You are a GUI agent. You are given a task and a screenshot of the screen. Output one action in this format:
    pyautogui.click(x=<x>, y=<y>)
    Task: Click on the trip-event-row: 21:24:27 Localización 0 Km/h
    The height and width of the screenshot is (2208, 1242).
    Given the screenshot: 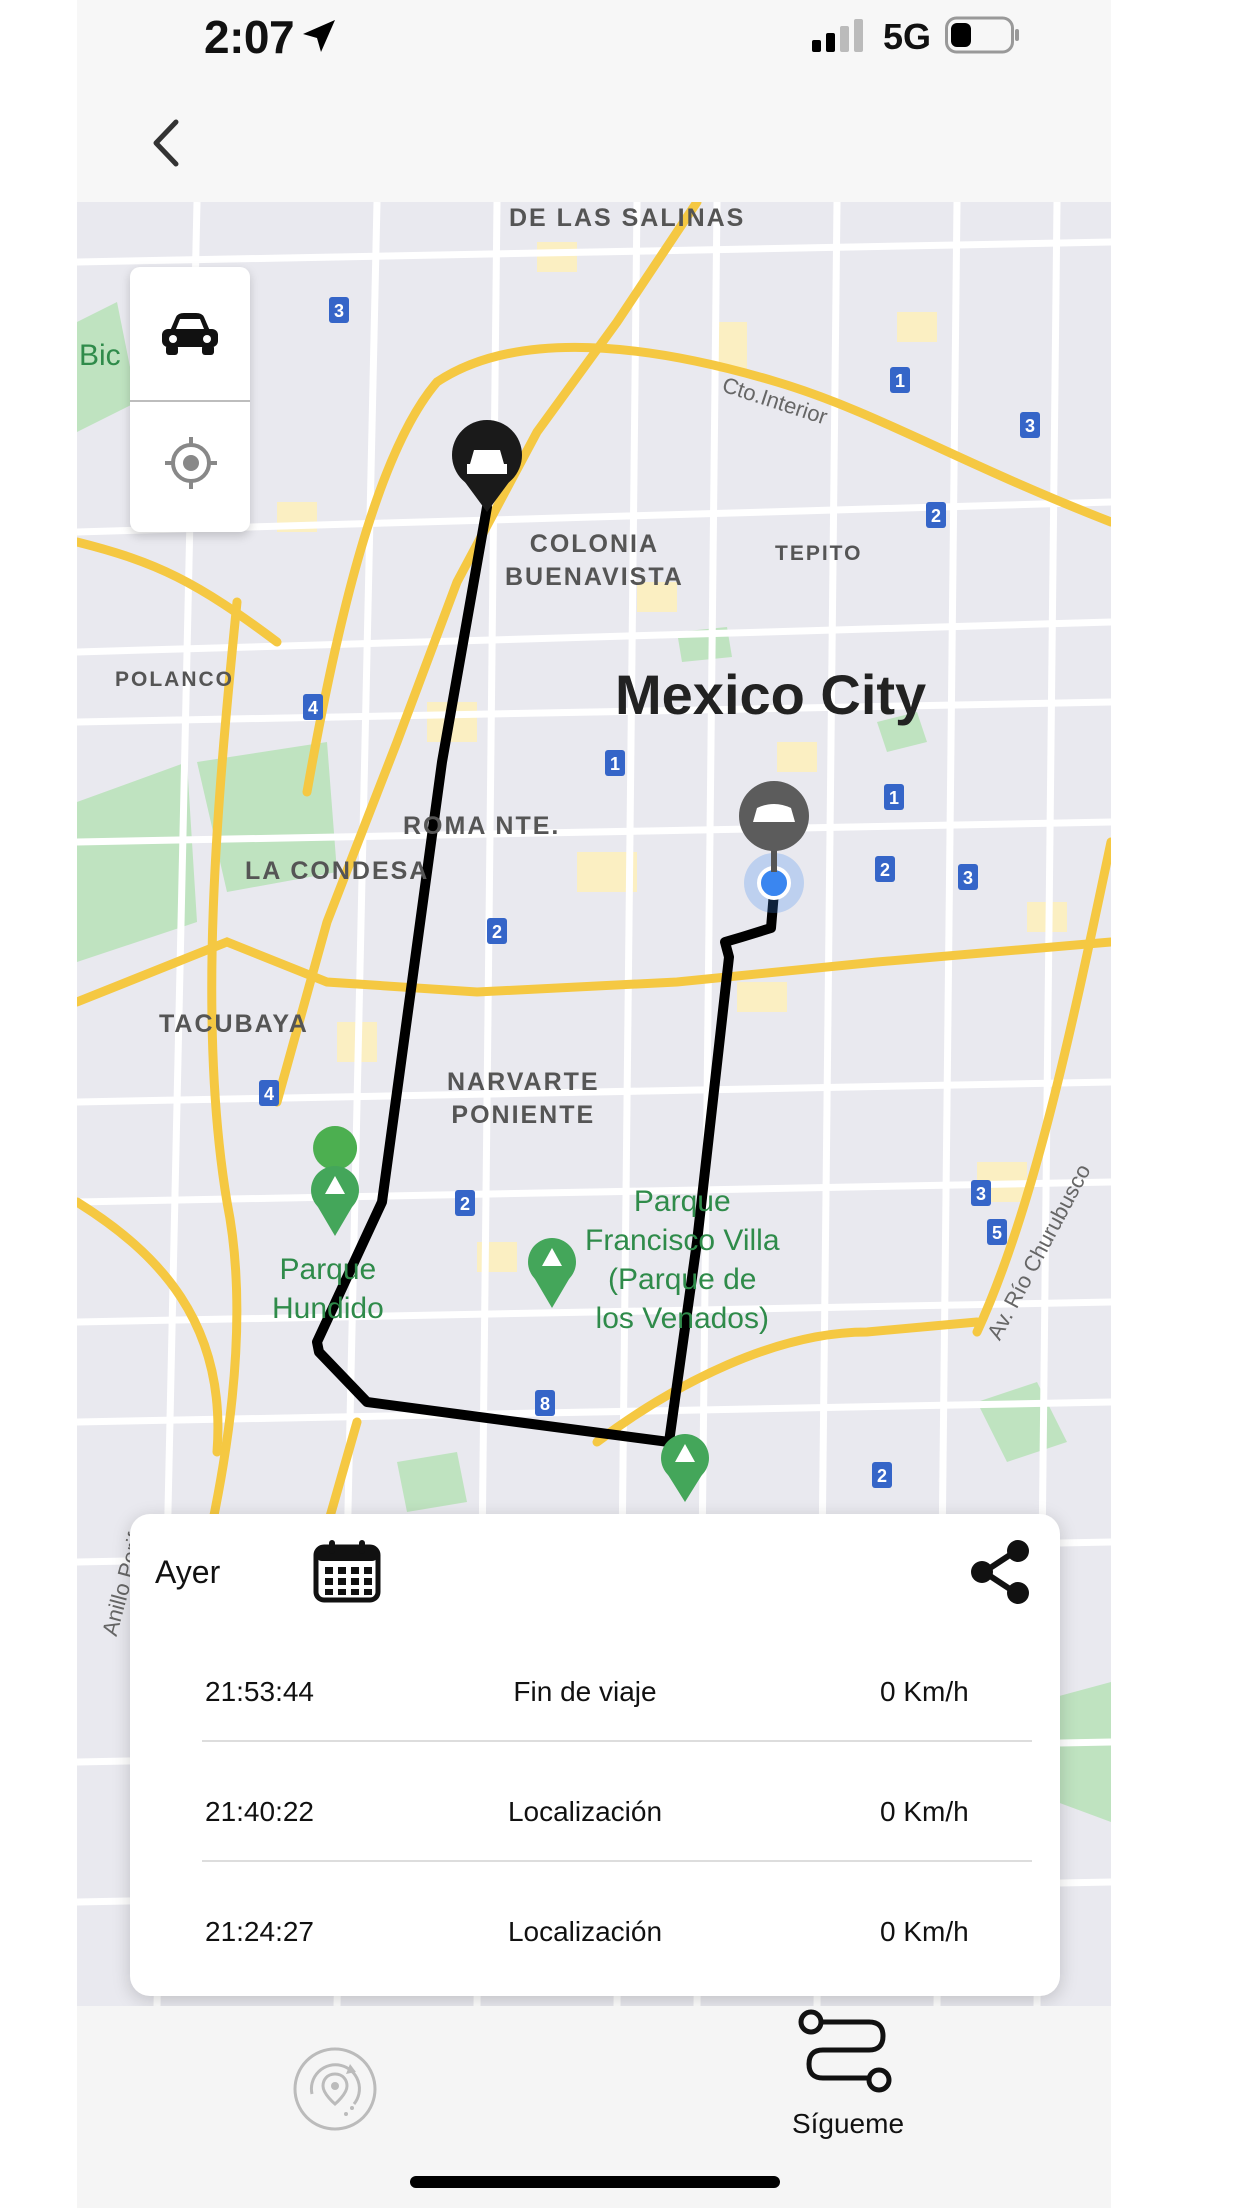 What is the action you would take?
    pyautogui.click(x=595, y=1936)
    